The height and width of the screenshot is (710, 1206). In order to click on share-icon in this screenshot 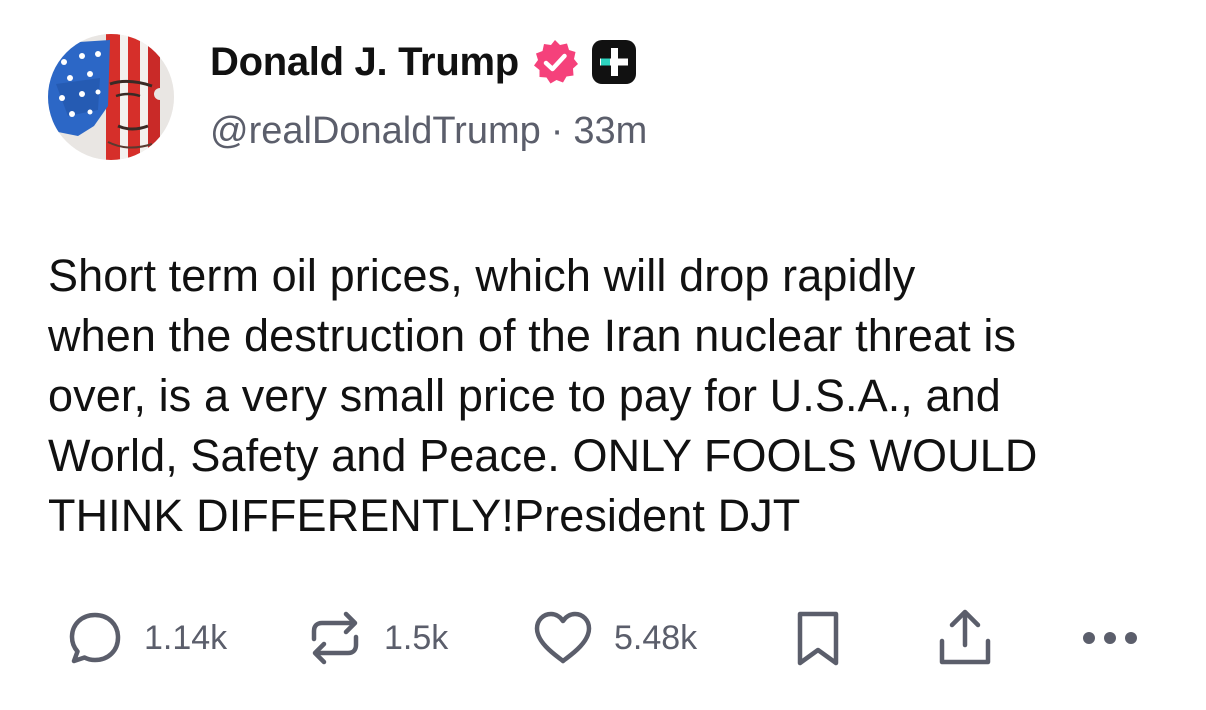, I will do `click(965, 637)`.